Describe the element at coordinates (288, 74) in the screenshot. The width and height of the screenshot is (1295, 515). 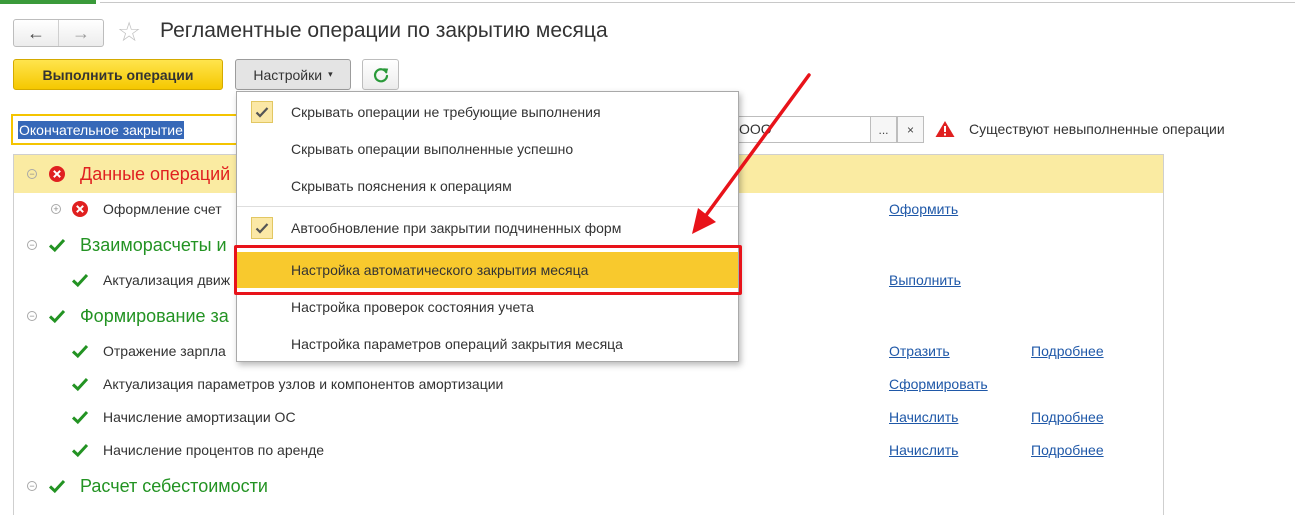
I see `settings-button-label: Настройки` at that location.